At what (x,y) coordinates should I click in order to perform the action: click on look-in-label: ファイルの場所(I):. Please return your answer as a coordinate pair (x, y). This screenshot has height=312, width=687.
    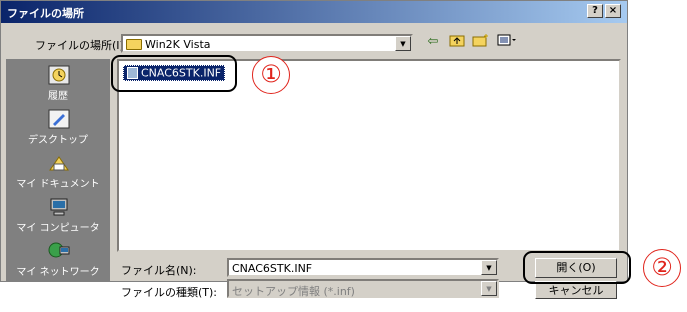
    Looking at the image, I should click on (81, 45).